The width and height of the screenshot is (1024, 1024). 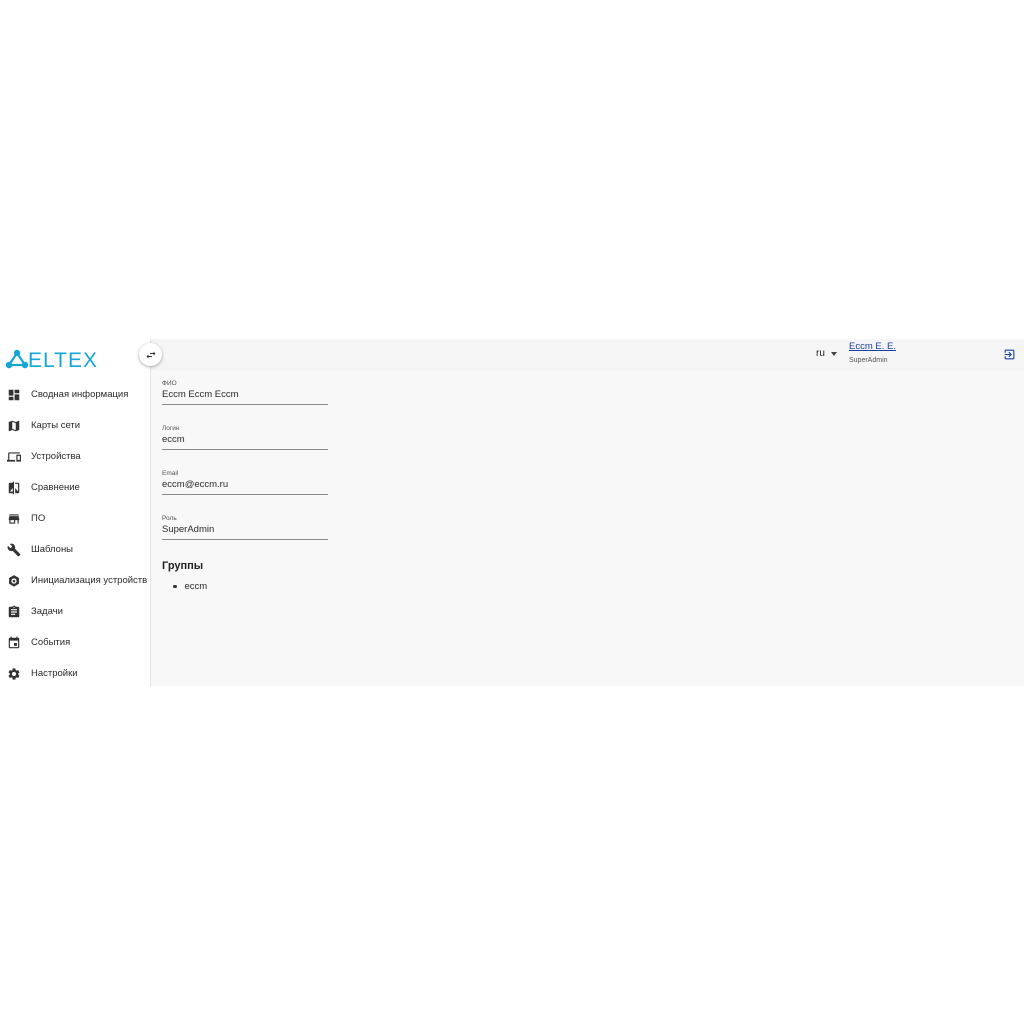 What do you see at coordinates (195, 484) in the screenshot?
I see `email-value: eccm@eccm.ru` at bounding box center [195, 484].